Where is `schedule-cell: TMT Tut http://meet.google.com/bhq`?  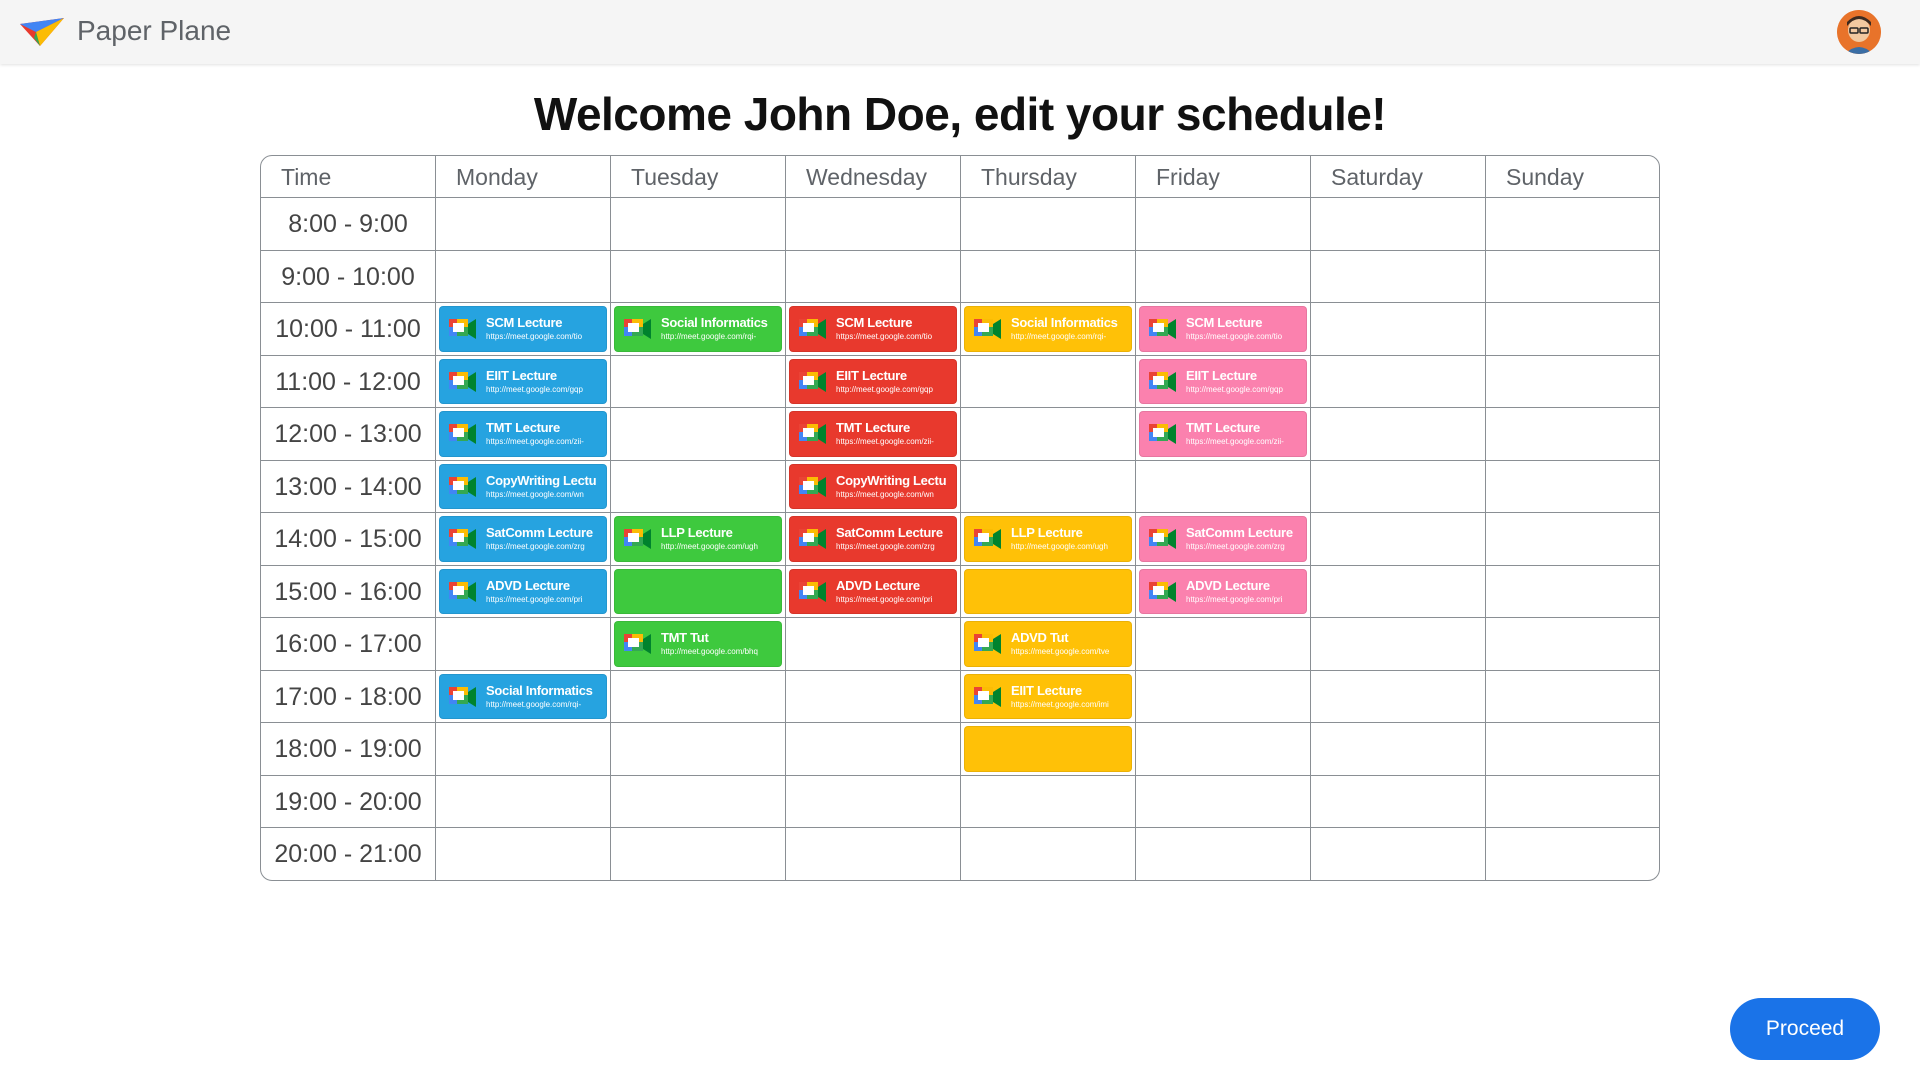
schedule-cell: TMT Tut http://meet.google.com/bhq is located at coordinates (698, 644).